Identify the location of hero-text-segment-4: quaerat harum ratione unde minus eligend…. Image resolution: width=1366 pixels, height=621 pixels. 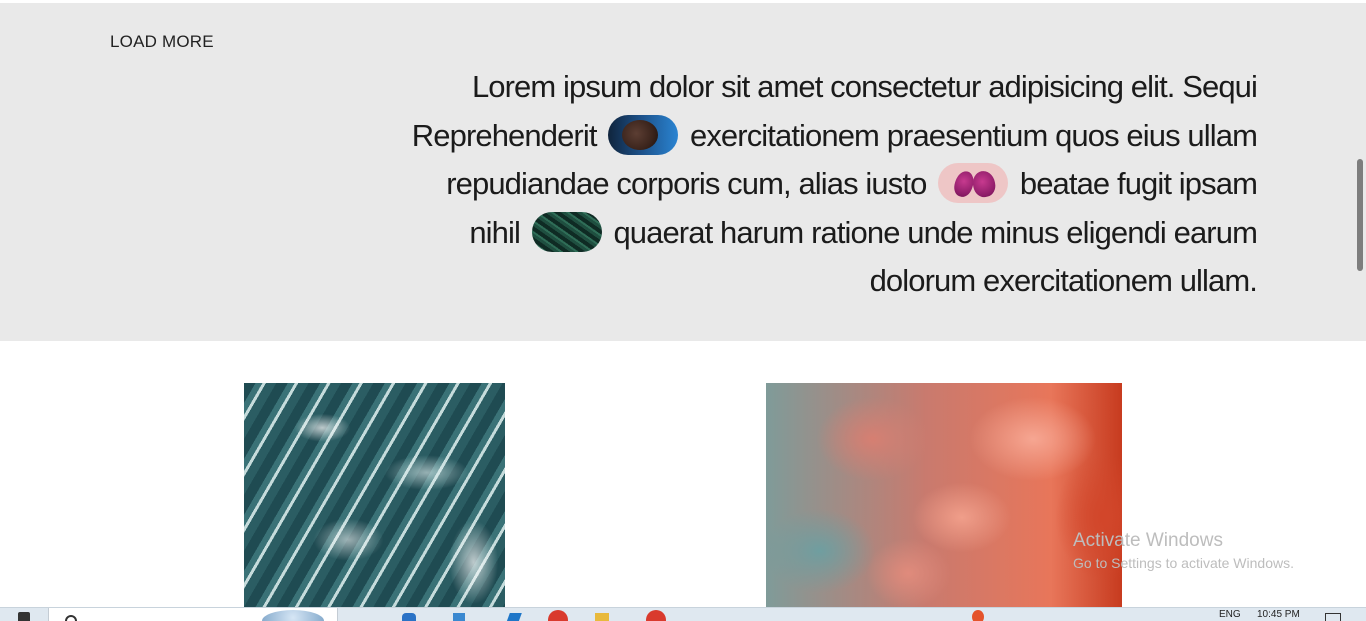
(935, 256).